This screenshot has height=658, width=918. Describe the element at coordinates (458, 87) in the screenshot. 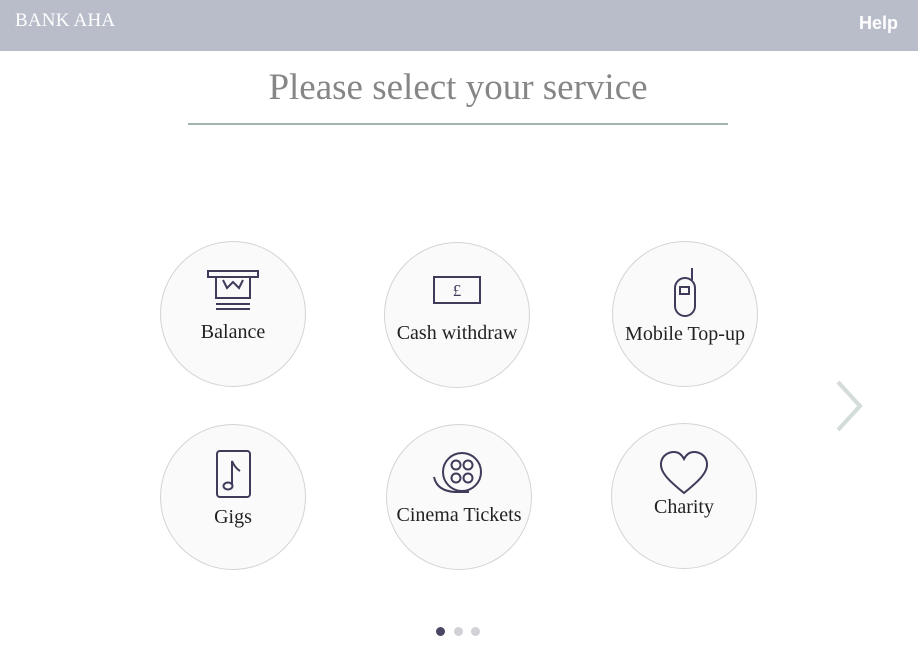

I see `page-title: Please select your service` at that location.